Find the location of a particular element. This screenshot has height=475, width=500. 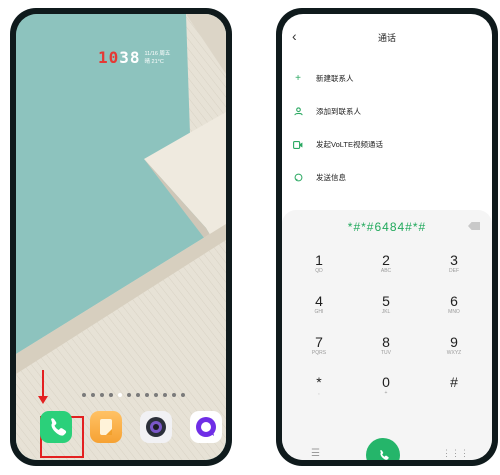

menu-item-new-contact: + 新建联系人 is located at coordinates (387, 78).